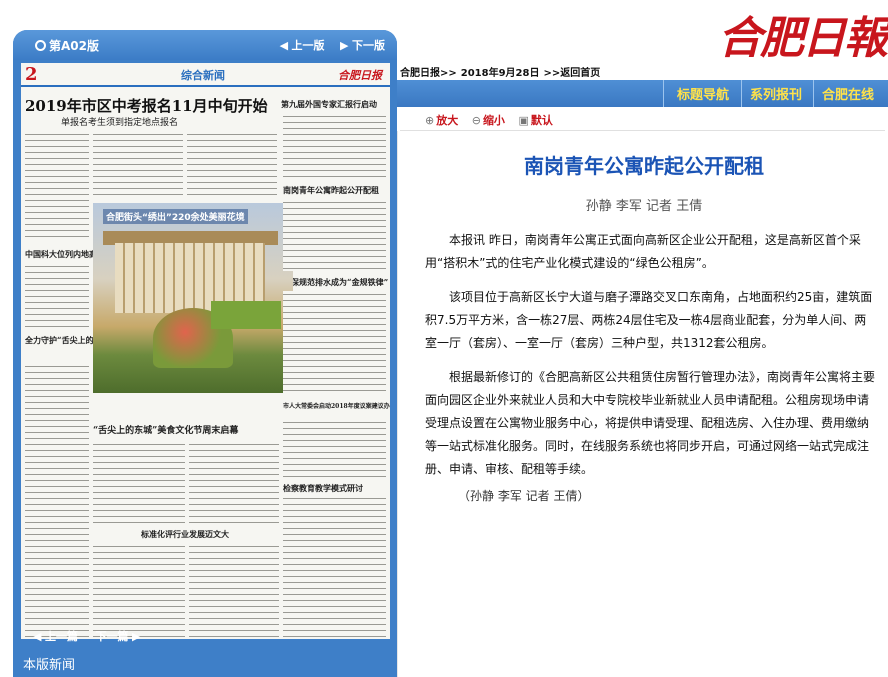  Describe the element at coordinates (428, 73) in the screenshot. I see `breadcrumb-paper: 合肥日报>>` at that location.